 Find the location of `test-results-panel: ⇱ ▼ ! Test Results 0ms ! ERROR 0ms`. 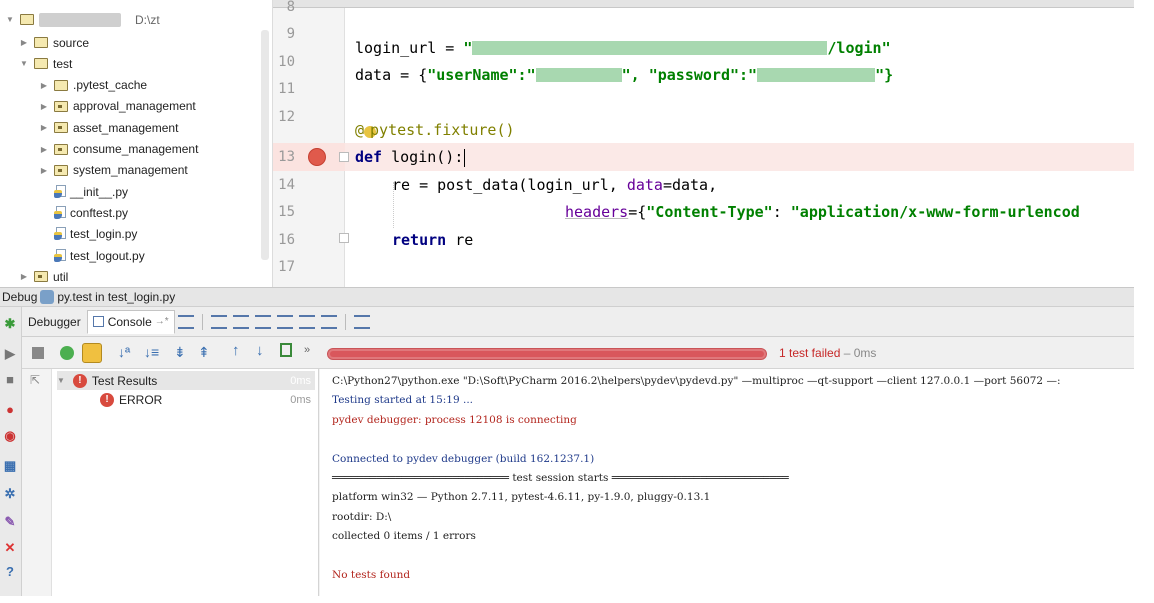

test-results-panel: ⇱ ▼ ! Test Results 0ms ! ERROR 0ms is located at coordinates (170, 482).